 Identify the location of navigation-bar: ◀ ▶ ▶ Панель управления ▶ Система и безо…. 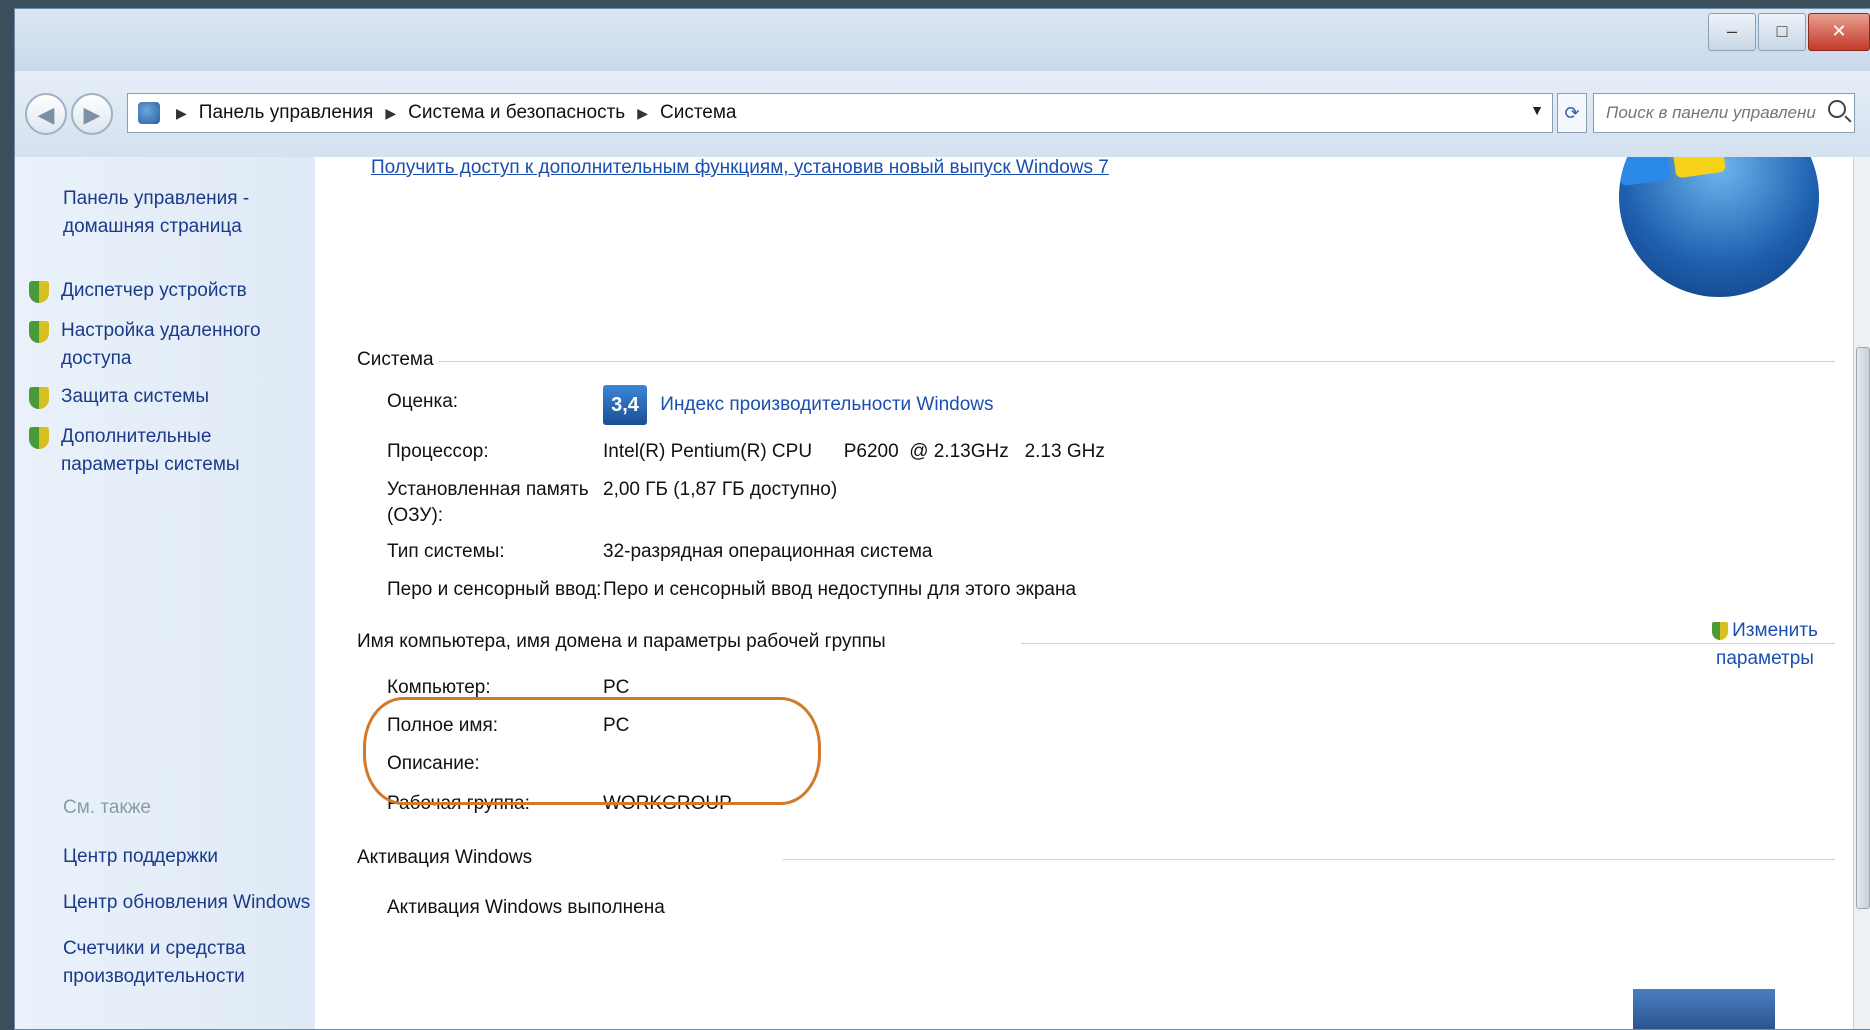
(942, 114).